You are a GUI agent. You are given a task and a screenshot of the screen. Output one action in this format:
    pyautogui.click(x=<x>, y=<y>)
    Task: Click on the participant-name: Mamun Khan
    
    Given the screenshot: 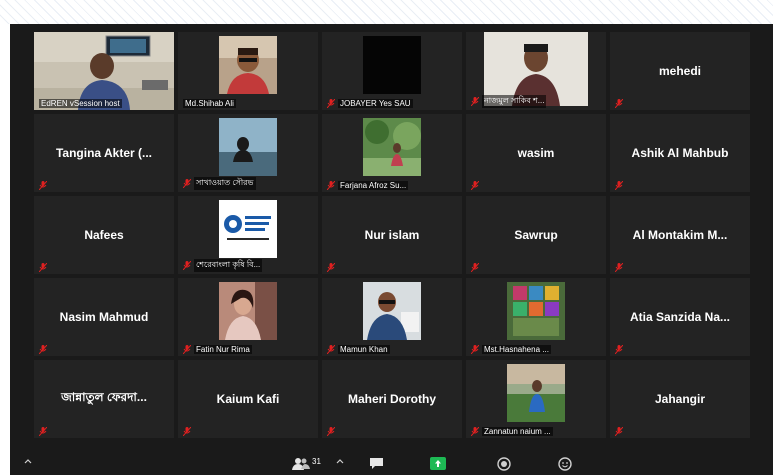 What is the action you would take?
    pyautogui.click(x=364, y=349)
    